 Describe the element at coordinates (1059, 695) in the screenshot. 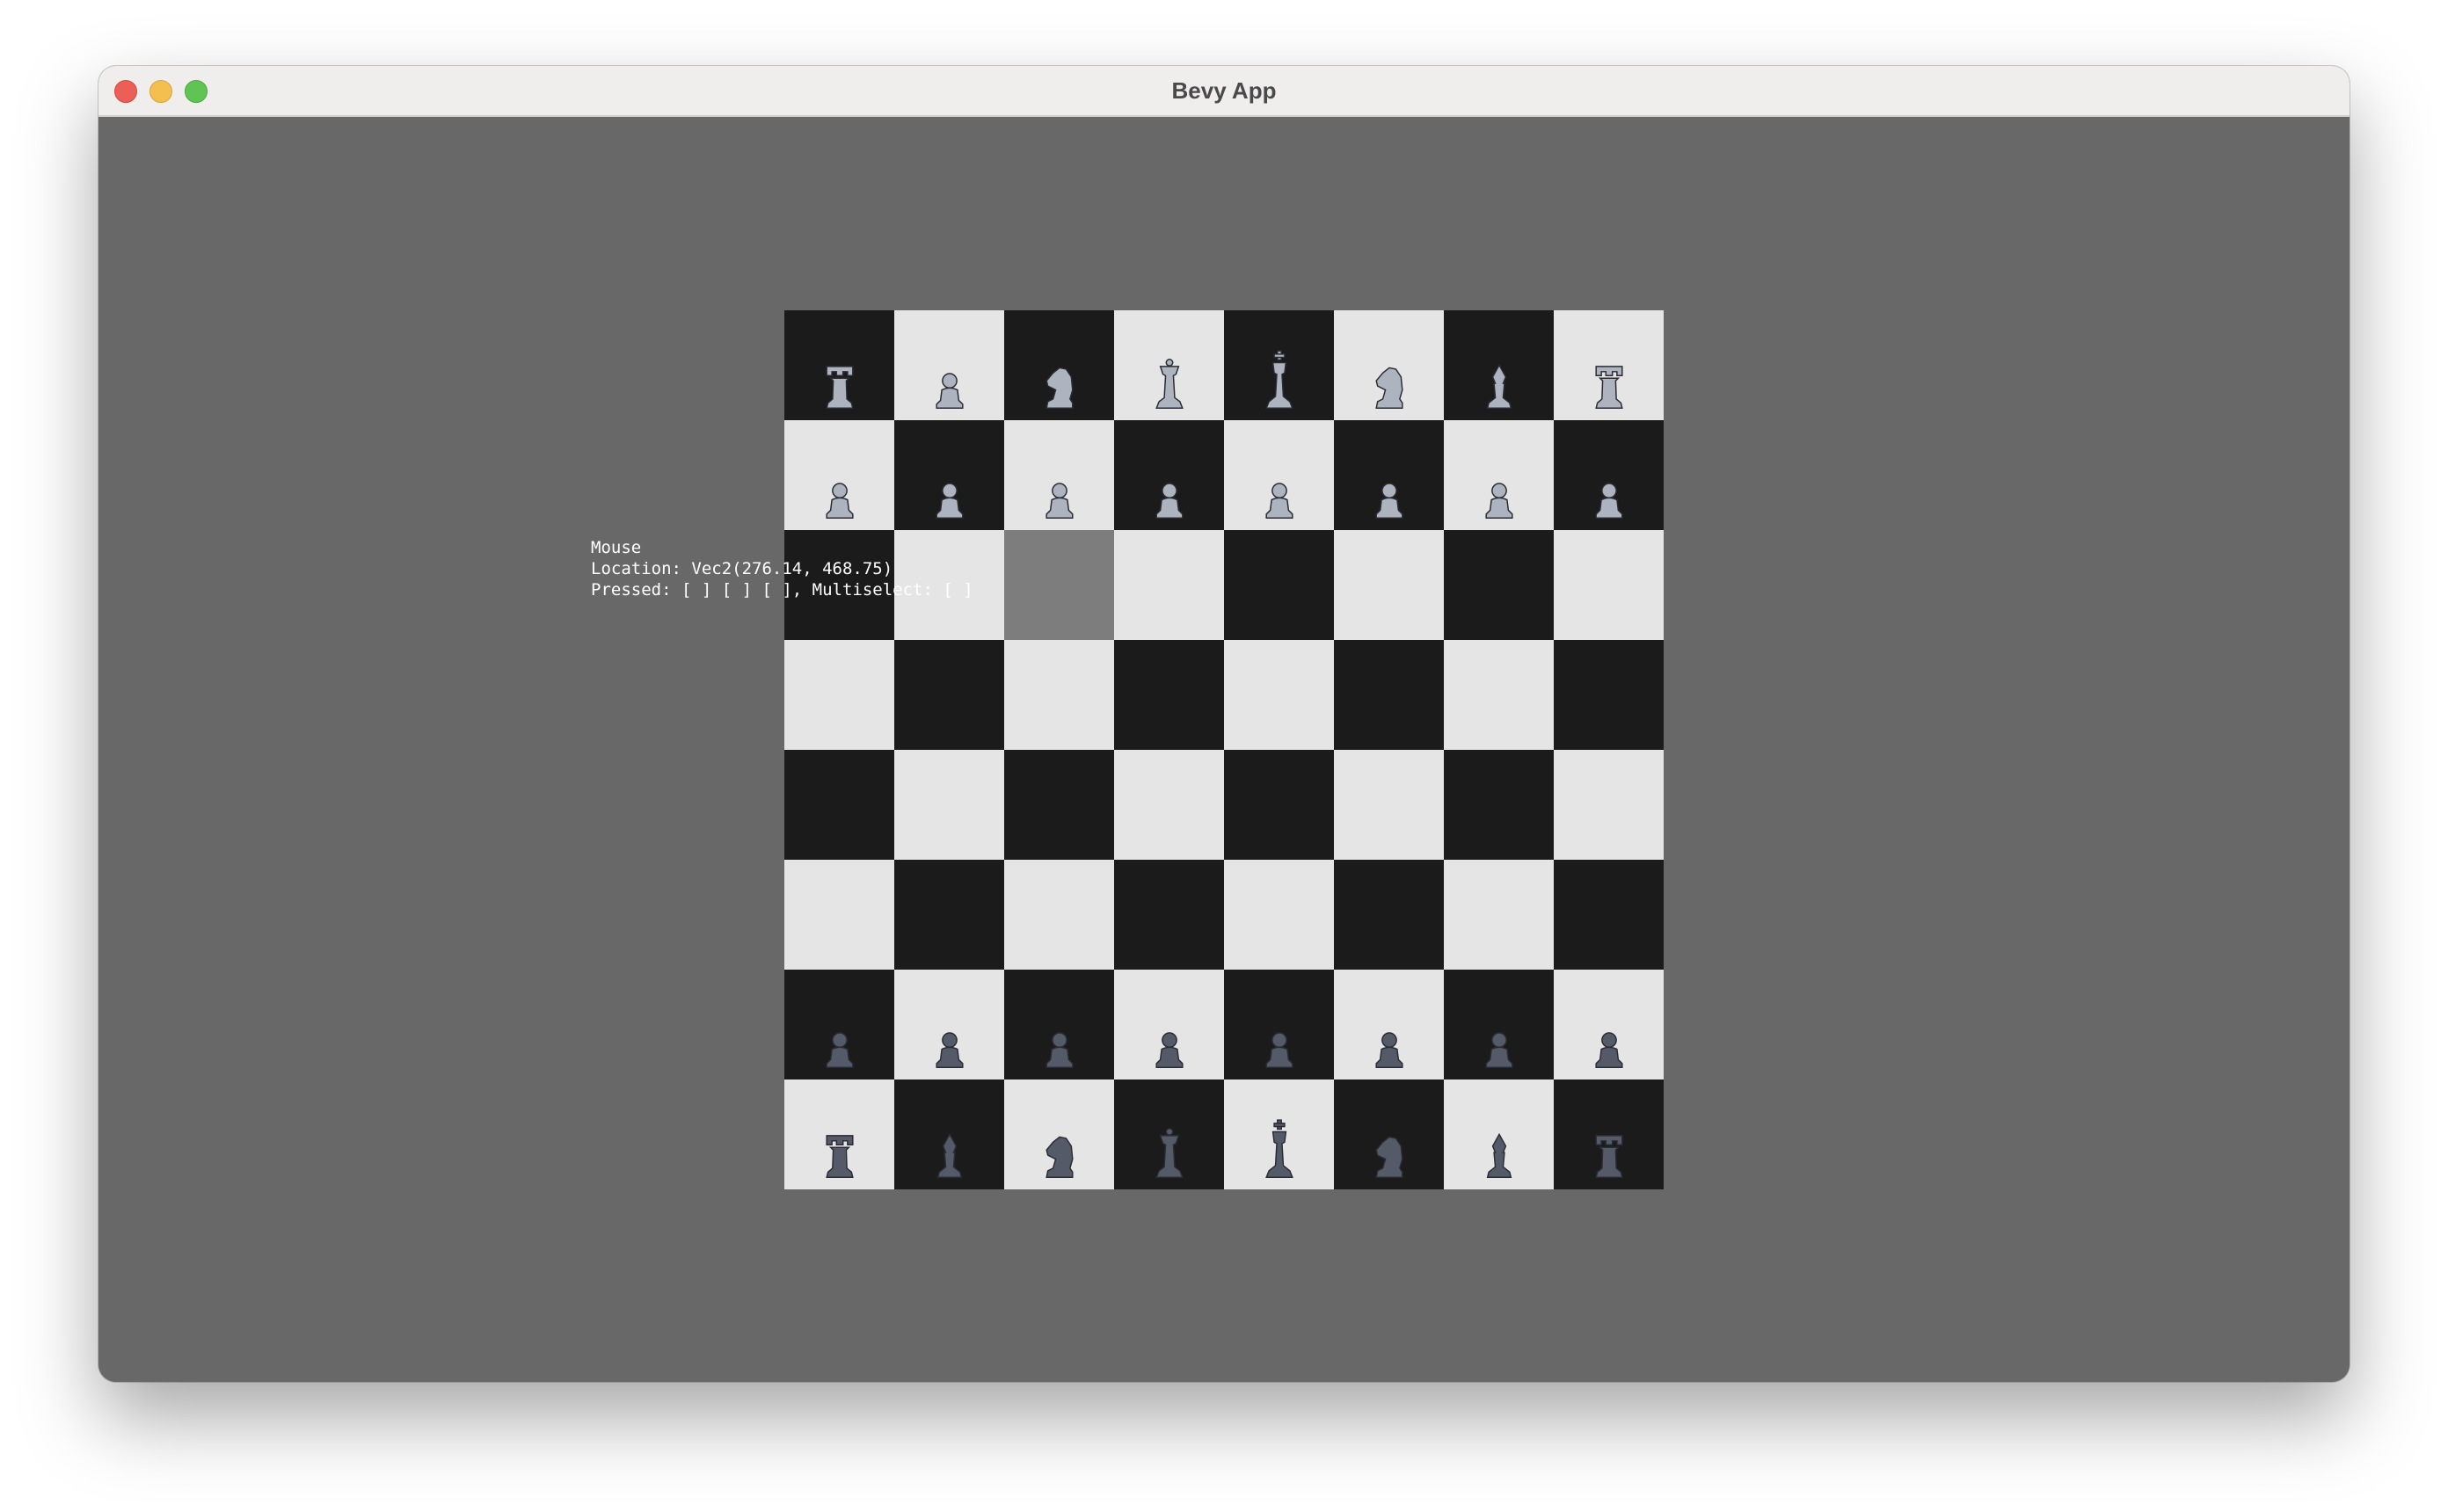

I see `square-c5` at that location.